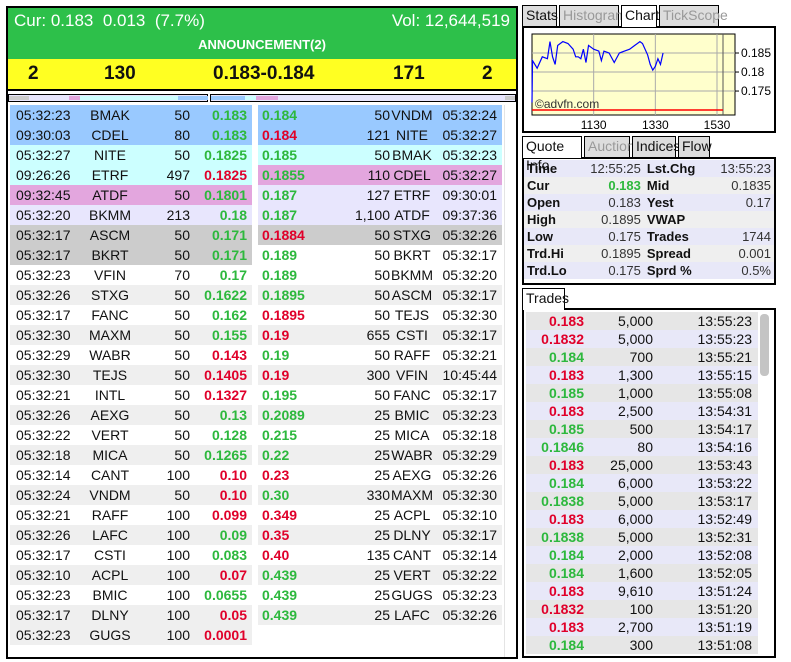  What do you see at coordinates (131, 495) in the screenshot?
I see `bid-row: 05:32:24 VNDM 50 0.10` at bounding box center [131, 495].